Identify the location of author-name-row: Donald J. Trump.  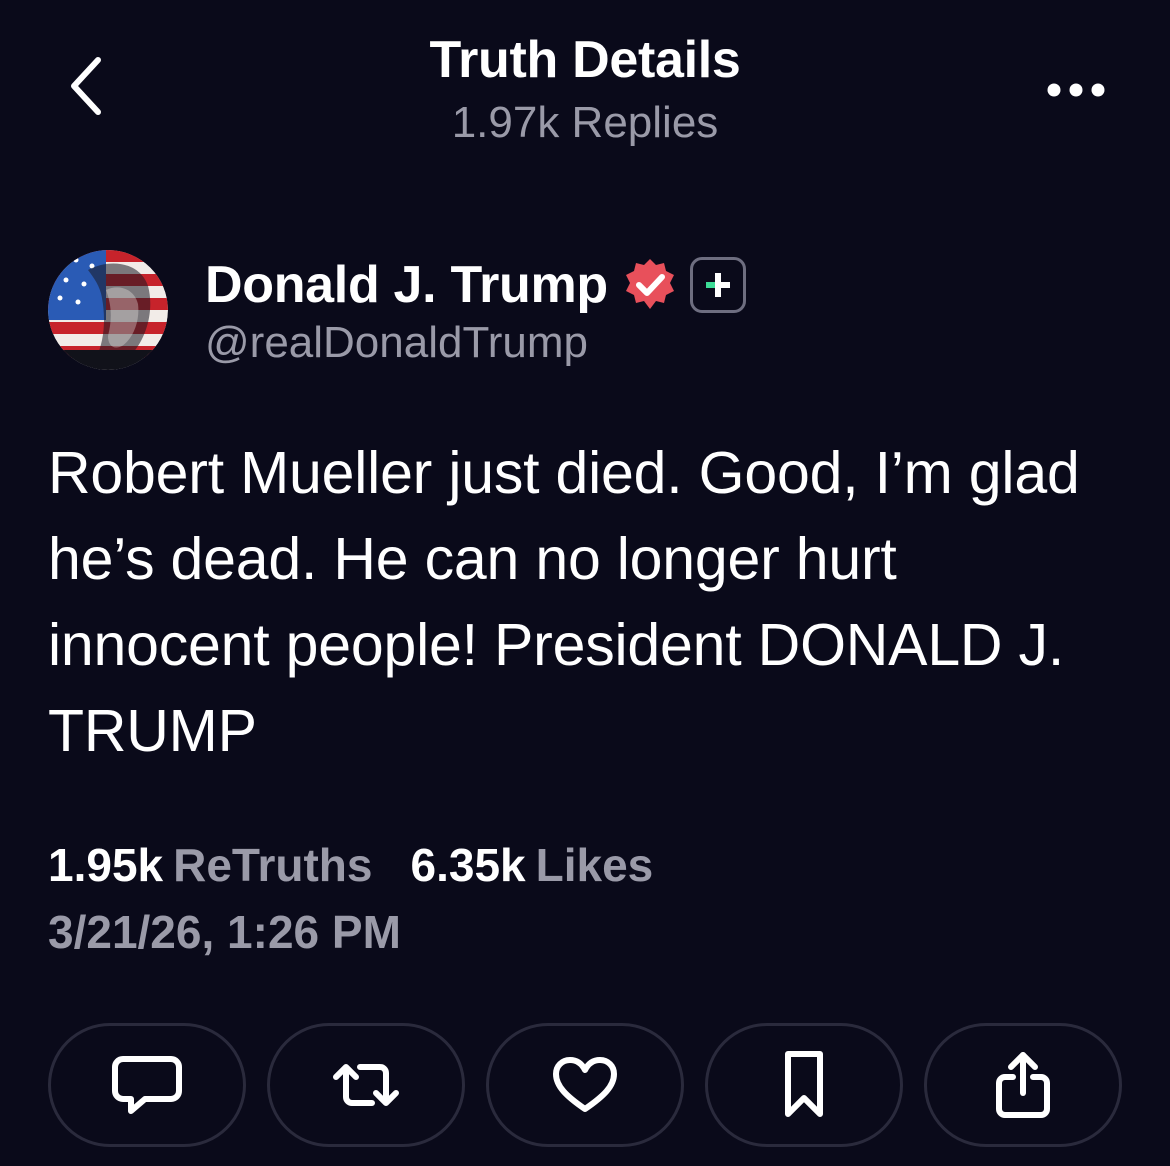
(475, 285).